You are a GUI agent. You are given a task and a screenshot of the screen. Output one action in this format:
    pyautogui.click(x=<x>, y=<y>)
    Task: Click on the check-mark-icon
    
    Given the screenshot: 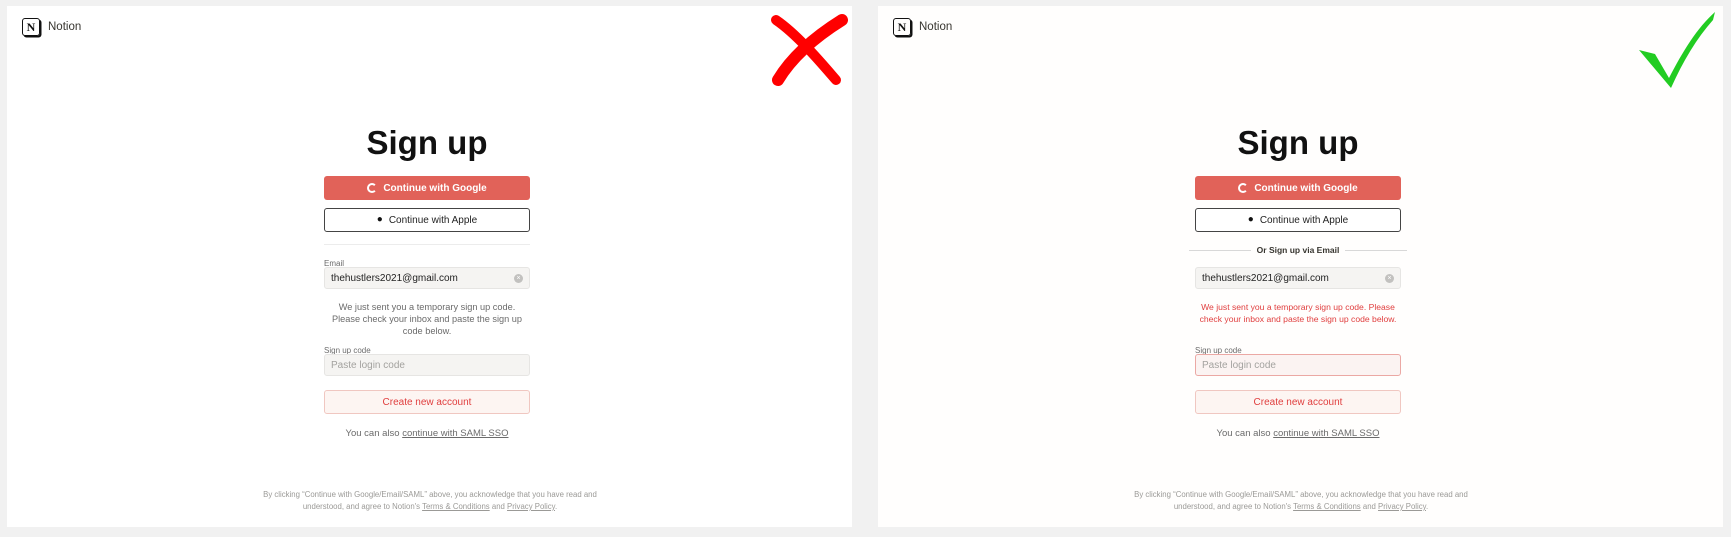 What is the action you would take?
    pyautogui.click(x=1677, y=50)
    